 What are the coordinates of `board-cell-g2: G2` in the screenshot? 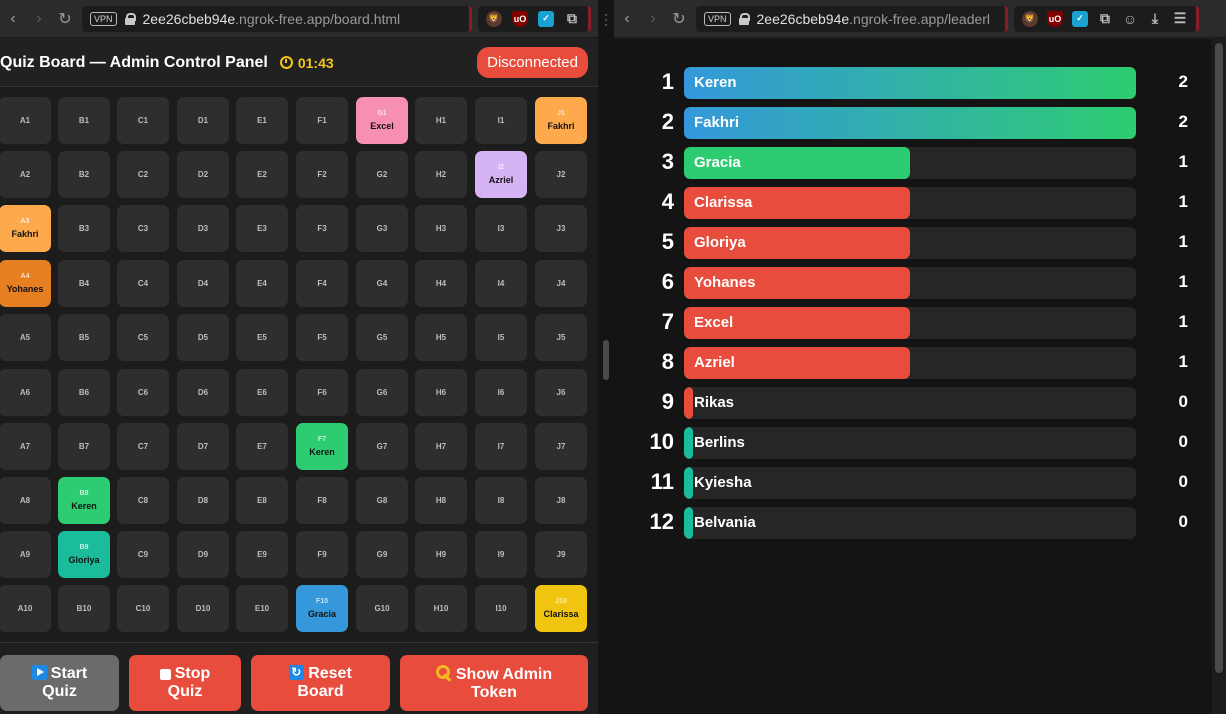 It's located at (382, 174).